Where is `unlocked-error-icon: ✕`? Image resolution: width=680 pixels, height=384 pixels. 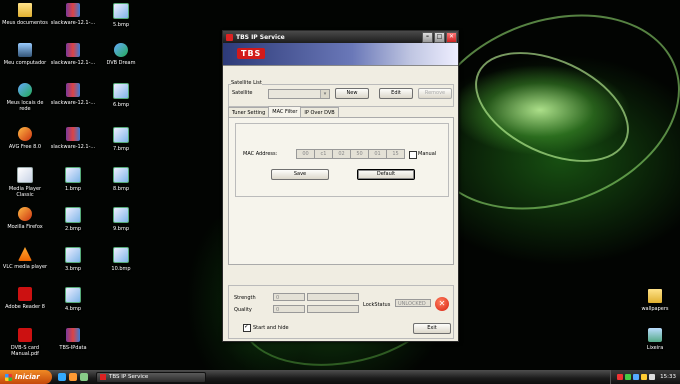
unlocked-error-icon: ✕ is located at coordinates (442, 304).